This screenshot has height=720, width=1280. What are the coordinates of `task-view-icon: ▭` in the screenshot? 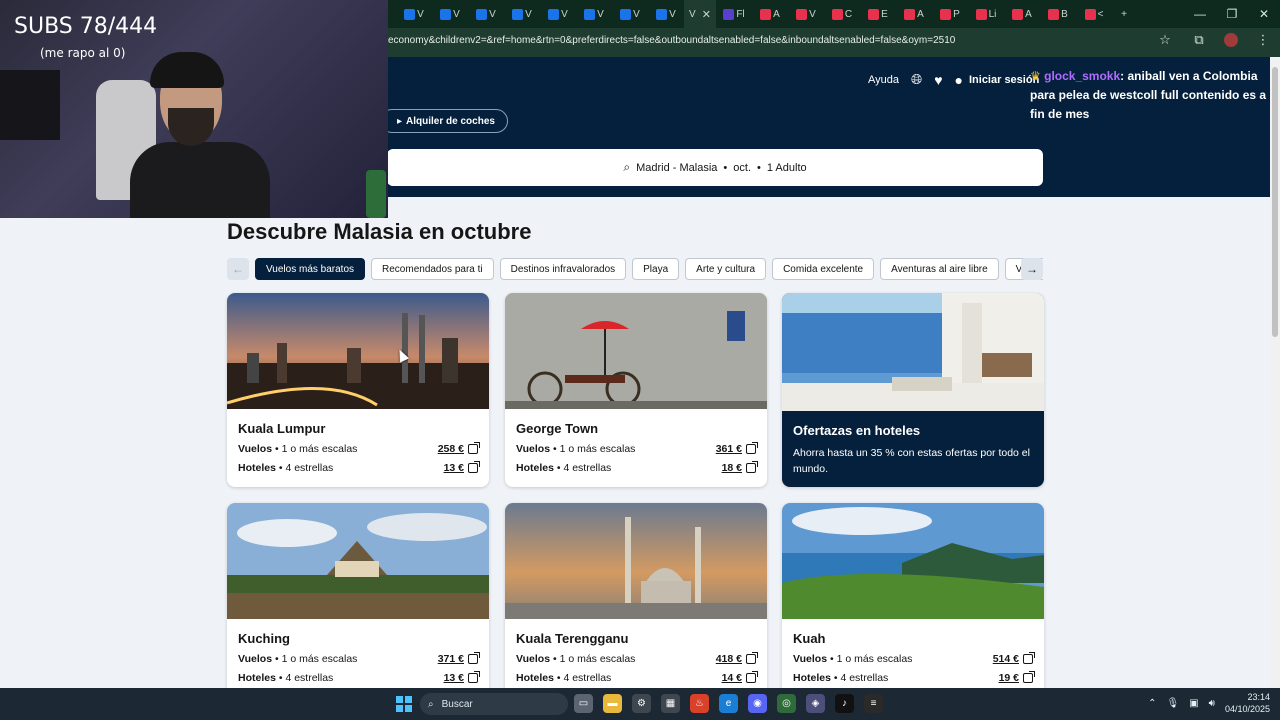 It's located at (583, 703).